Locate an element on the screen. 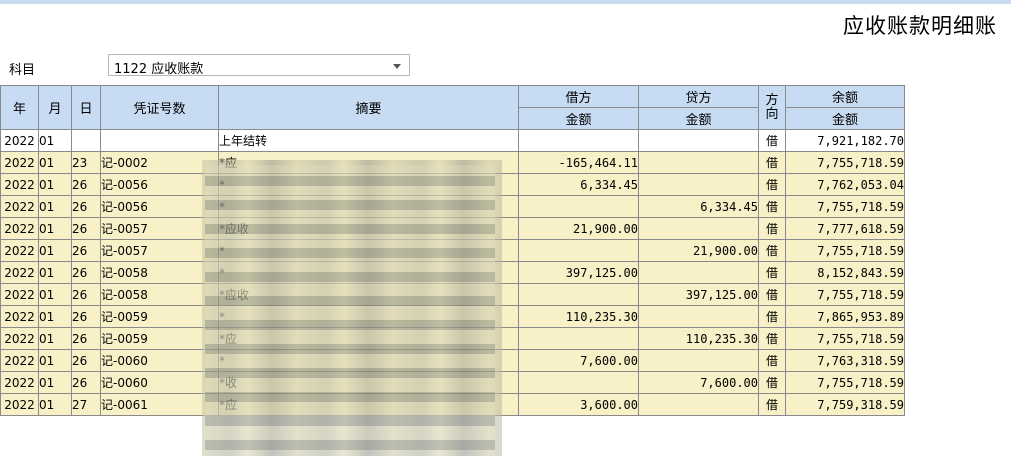 The width and height of the screenshot is (1011, 461). cell-debit: 21,900.00 is located at coordinates (578, 228).